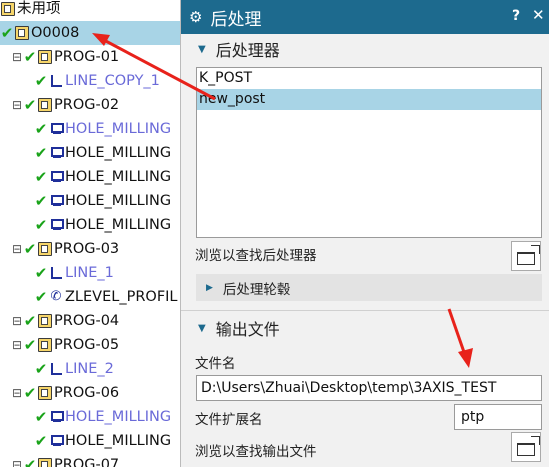 This screenshot has height=467, width=549. What do you see at coordinates (229, 420) in the screenshot?
I see `extension-label: 文件扩展名` at bounding box center [229, 420].